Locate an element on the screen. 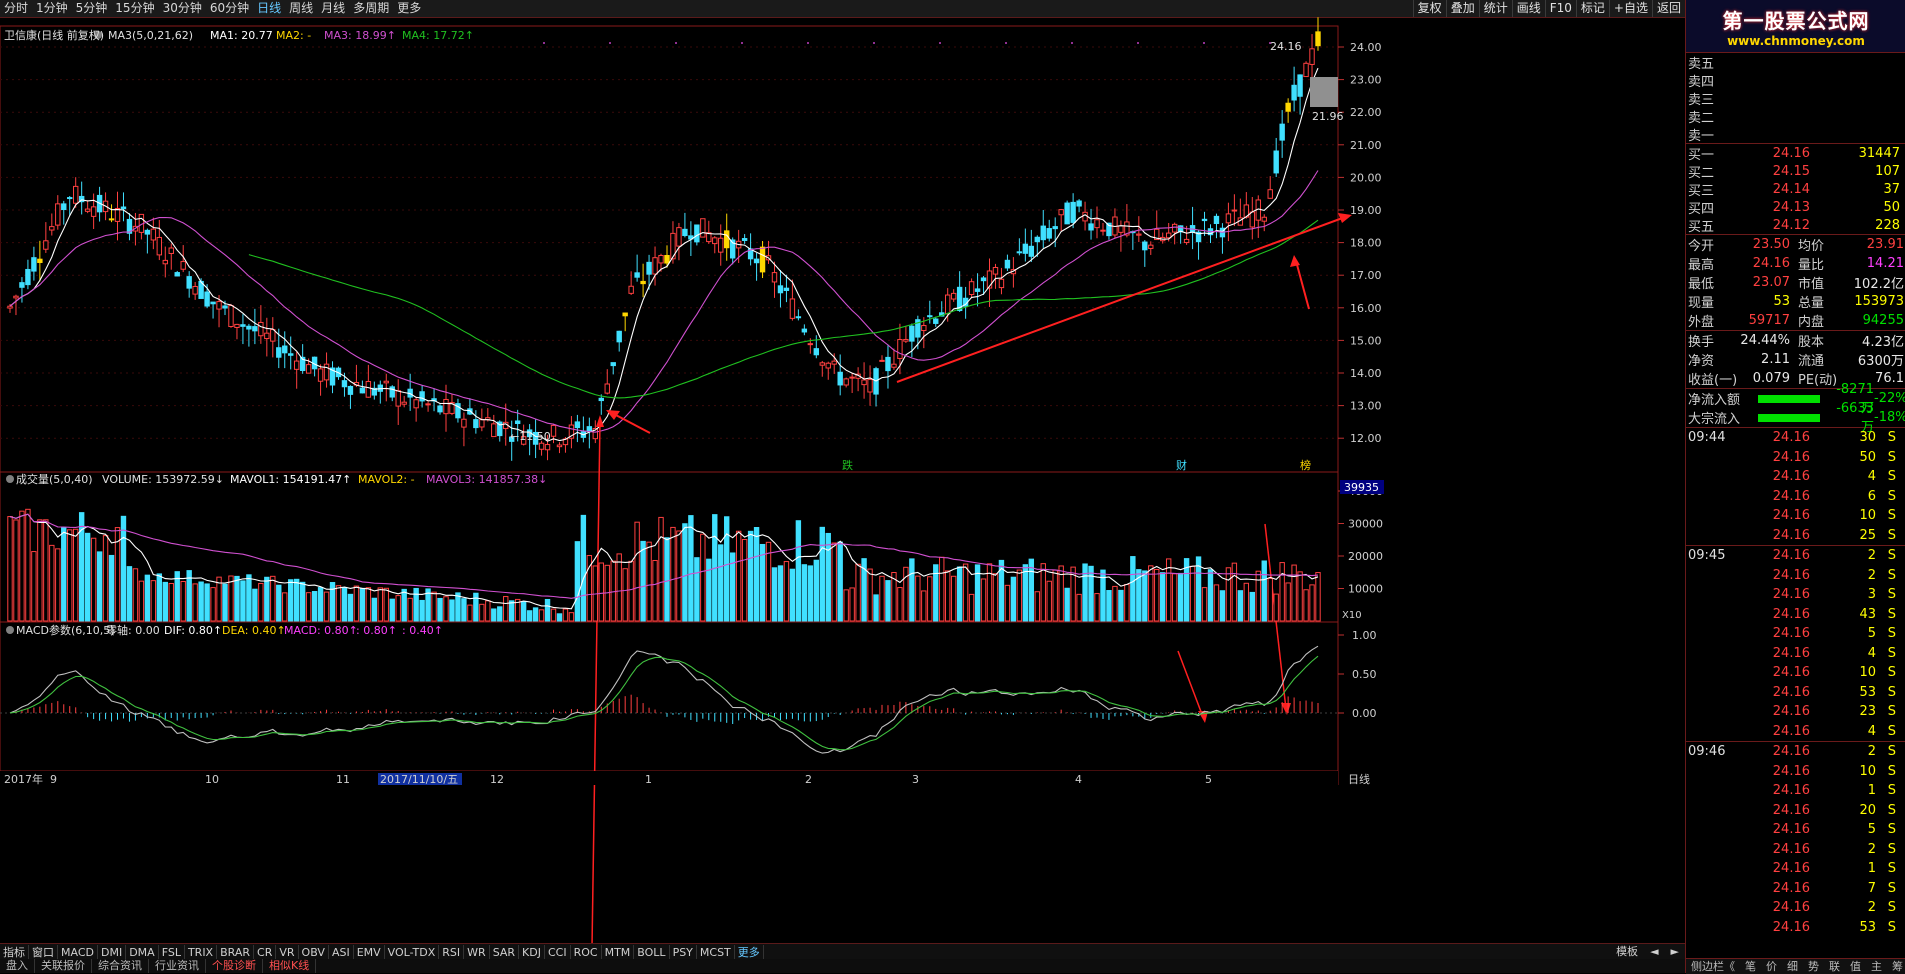 The image size is (1905, 974). indicator-tab-5: FSL is located at coordinates (172, 952).